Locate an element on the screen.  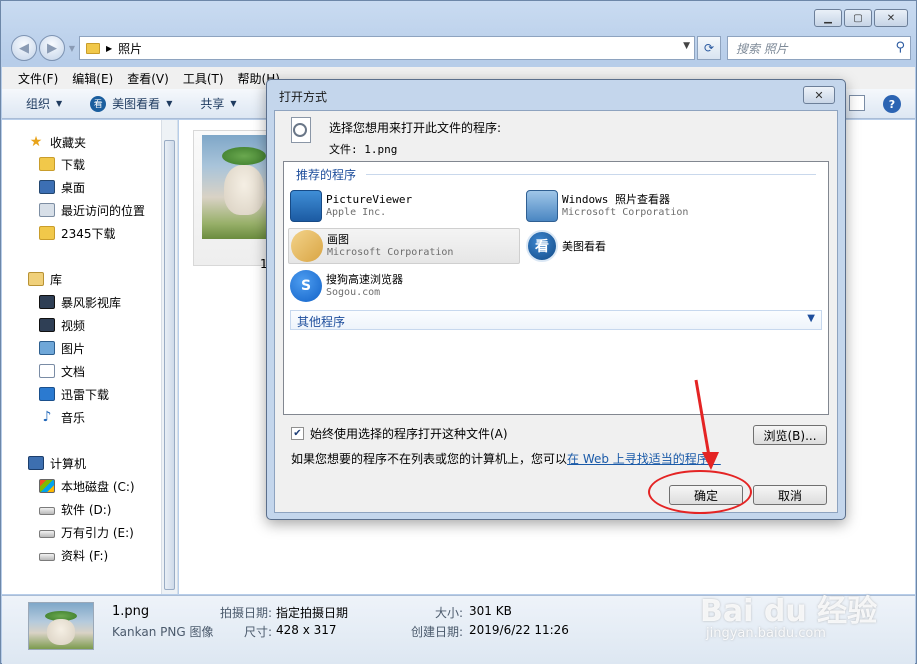
sidebar-item-drive-d: 软件 (D:) is located at coordinates (75, 509).